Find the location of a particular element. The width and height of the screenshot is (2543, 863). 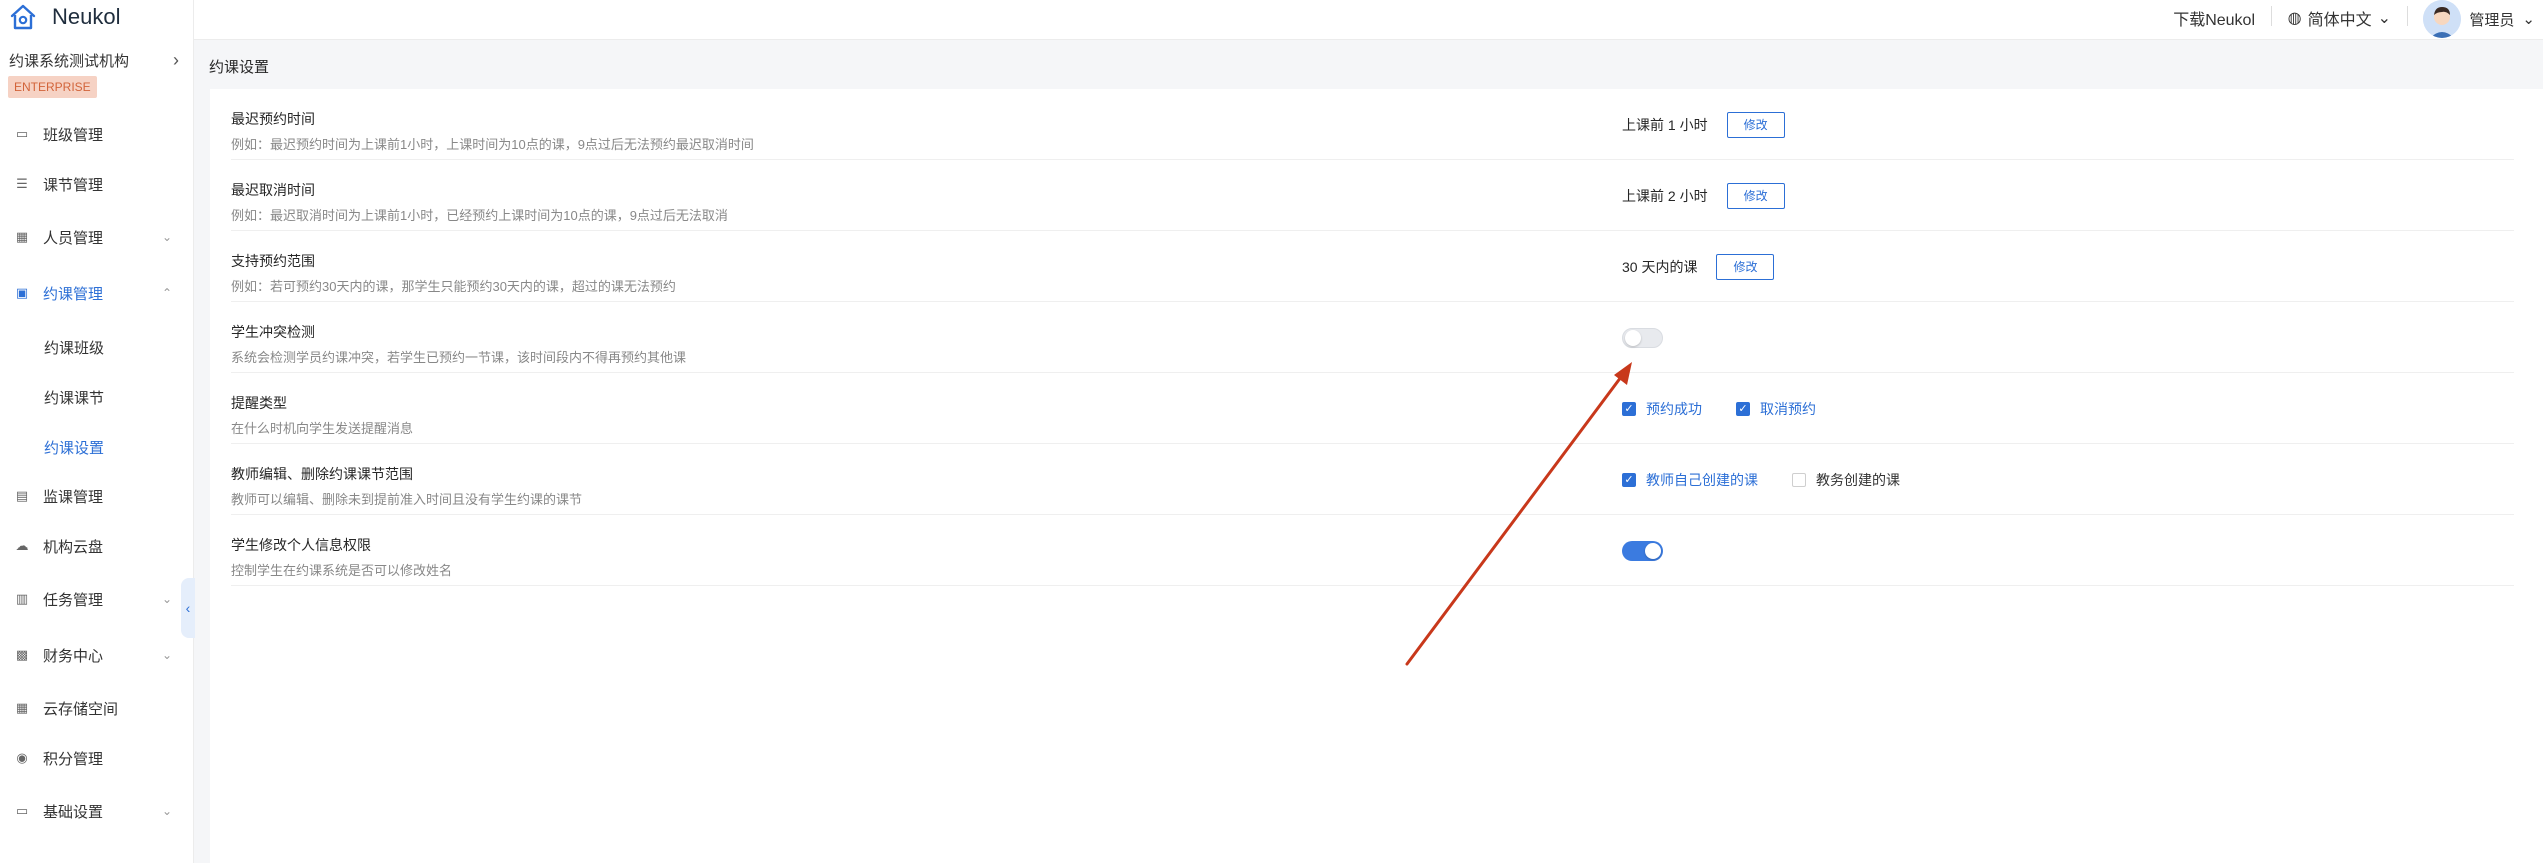

setting-desc: 系统会检测学员约课冲突，若学生已预约一节课，该时间段内不得再预约其他课 is located at coordinates (459, 357).